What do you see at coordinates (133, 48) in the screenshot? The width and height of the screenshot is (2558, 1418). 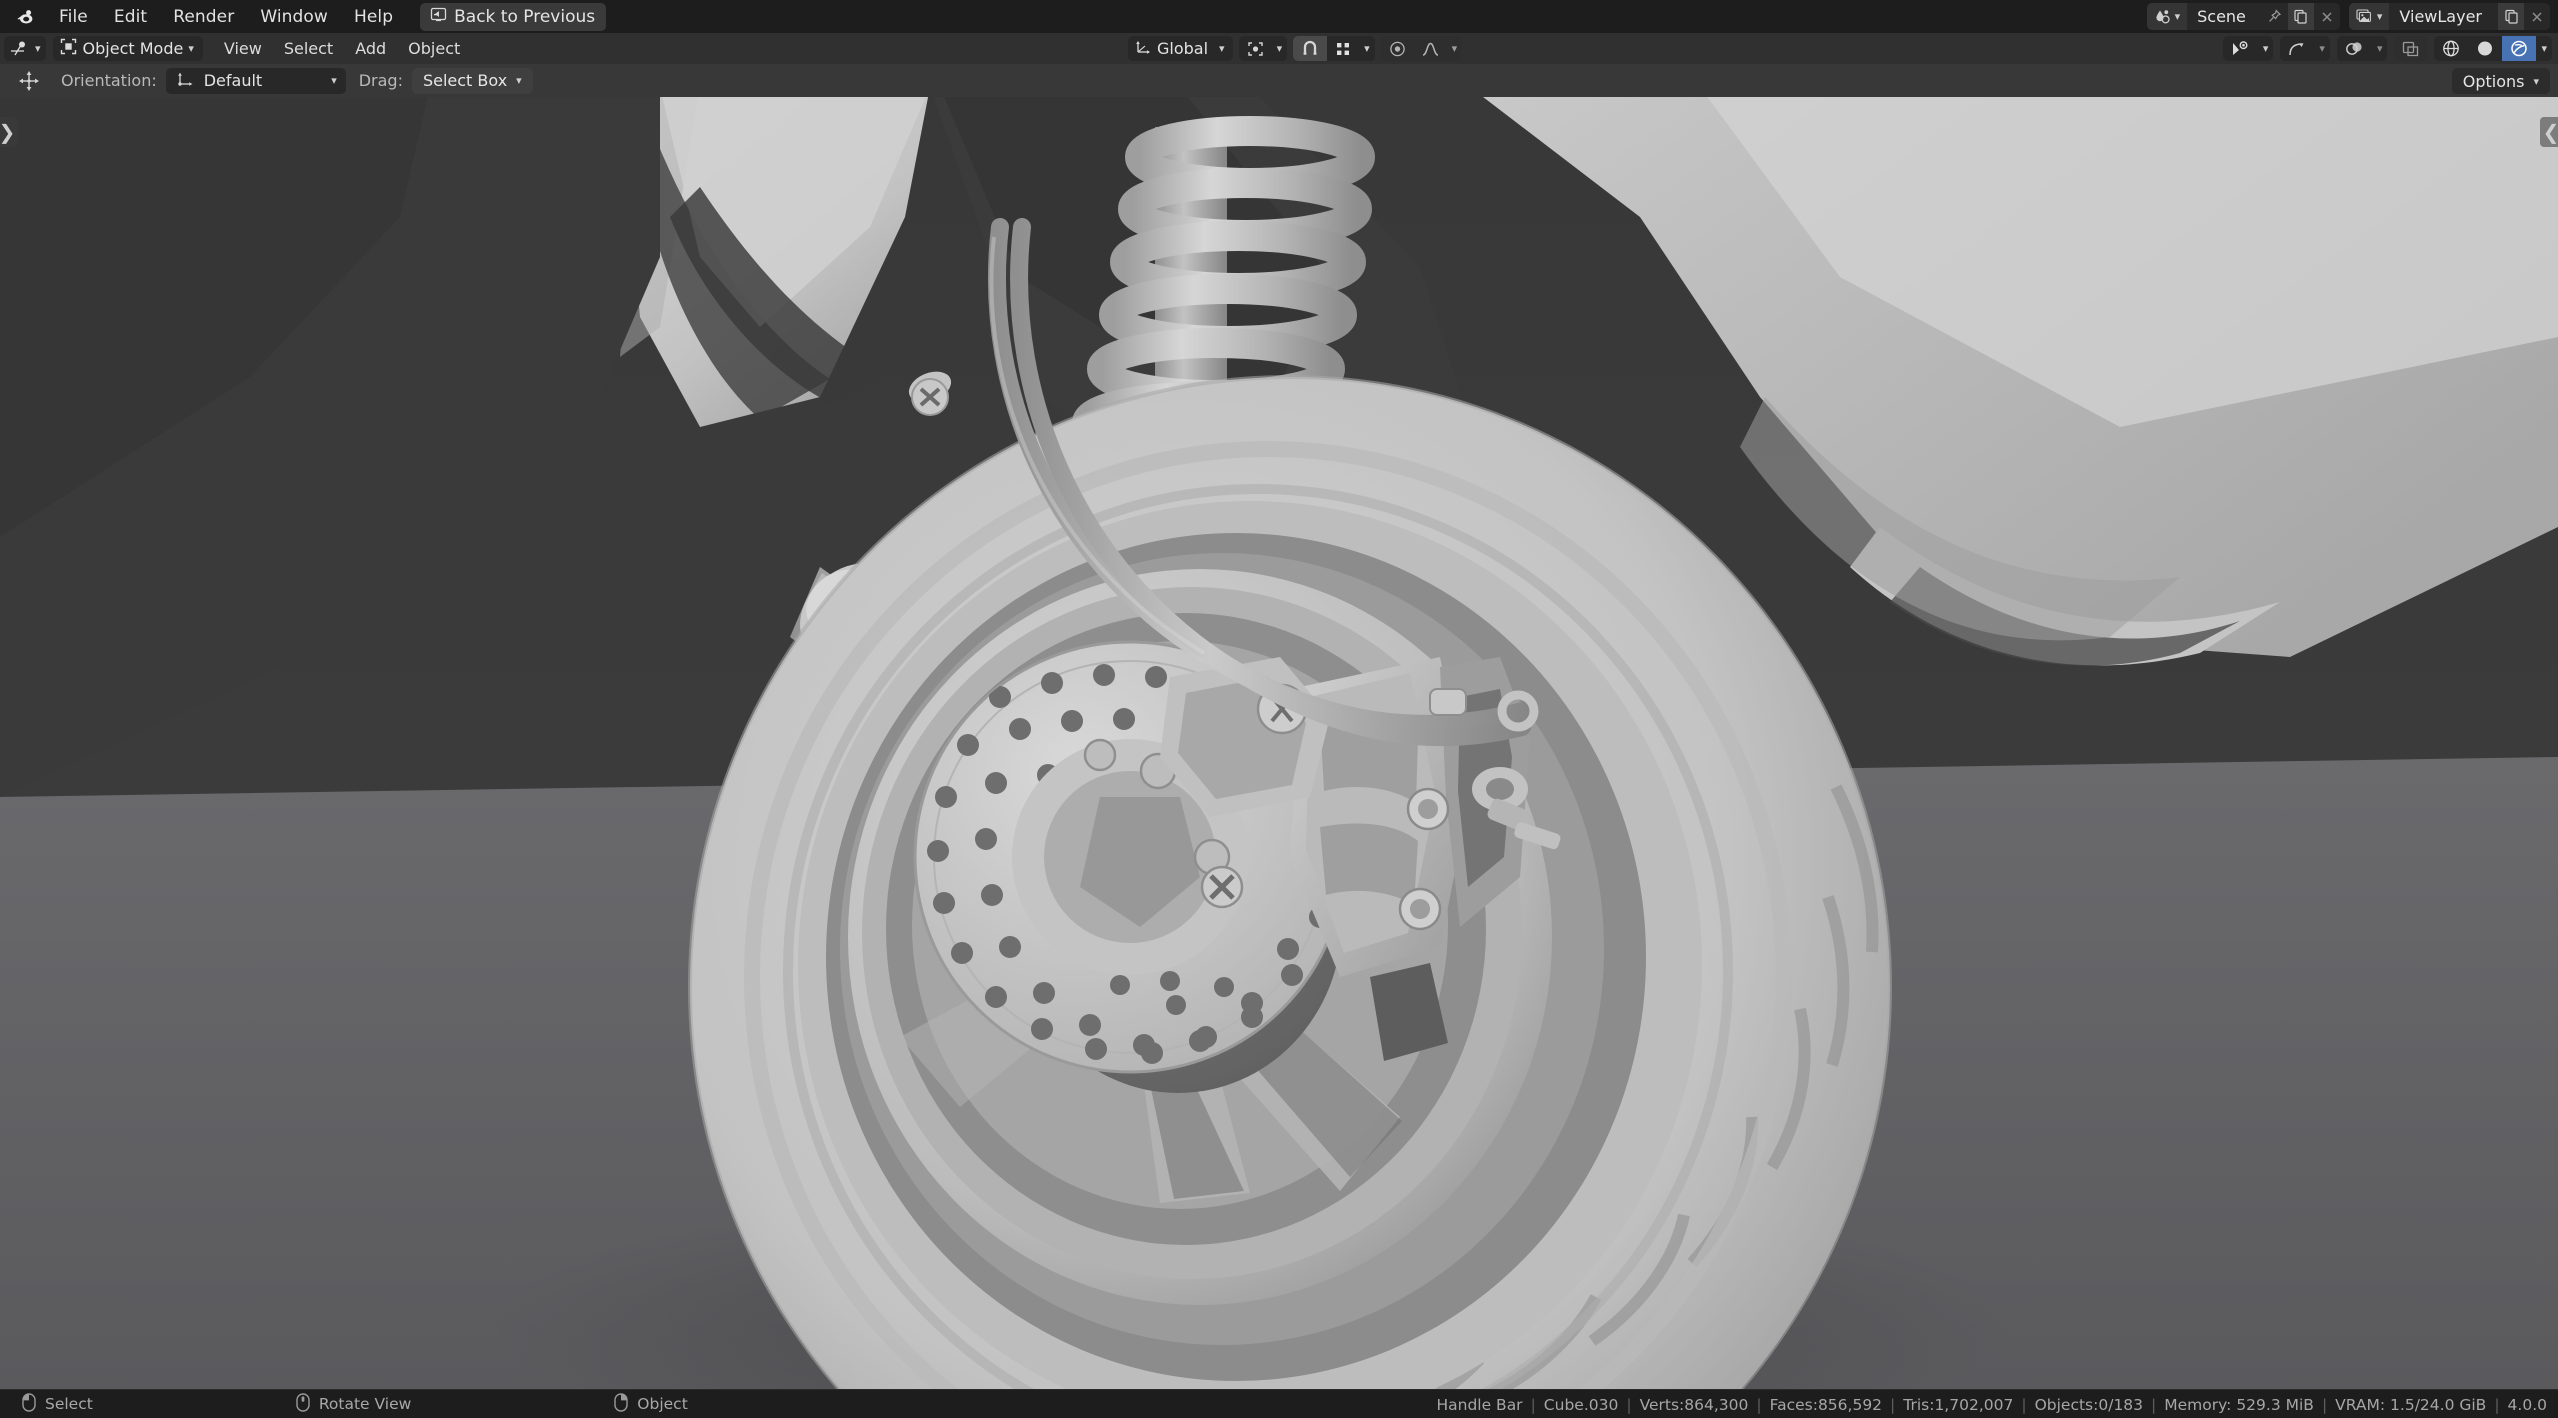 I see `interaction-mode-label: Object Mode` at bounding box center [133, 48].